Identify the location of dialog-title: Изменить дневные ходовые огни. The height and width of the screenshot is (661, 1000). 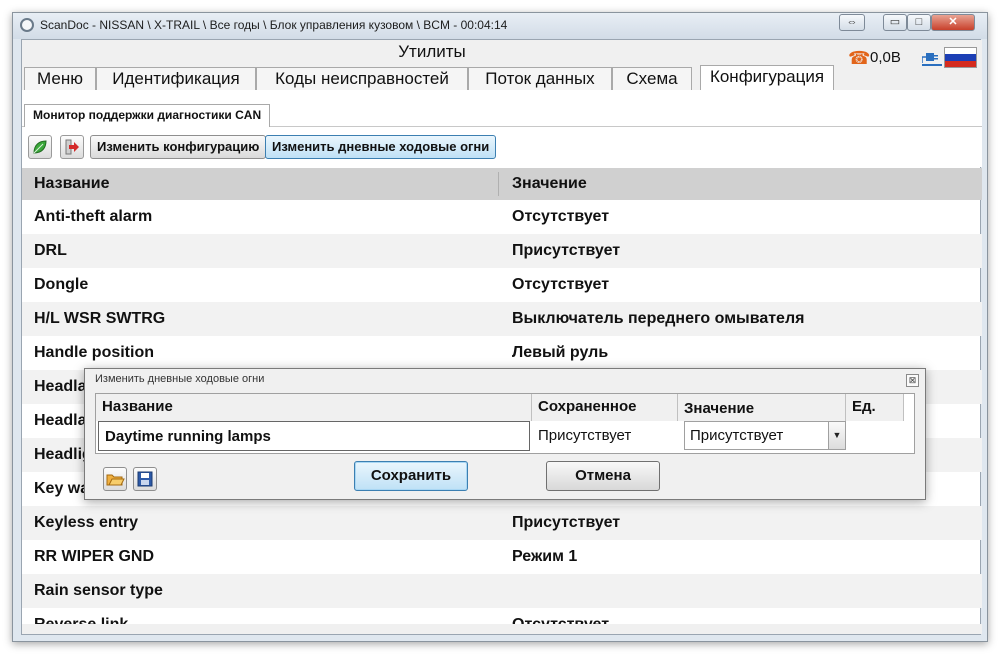
(180, 379).